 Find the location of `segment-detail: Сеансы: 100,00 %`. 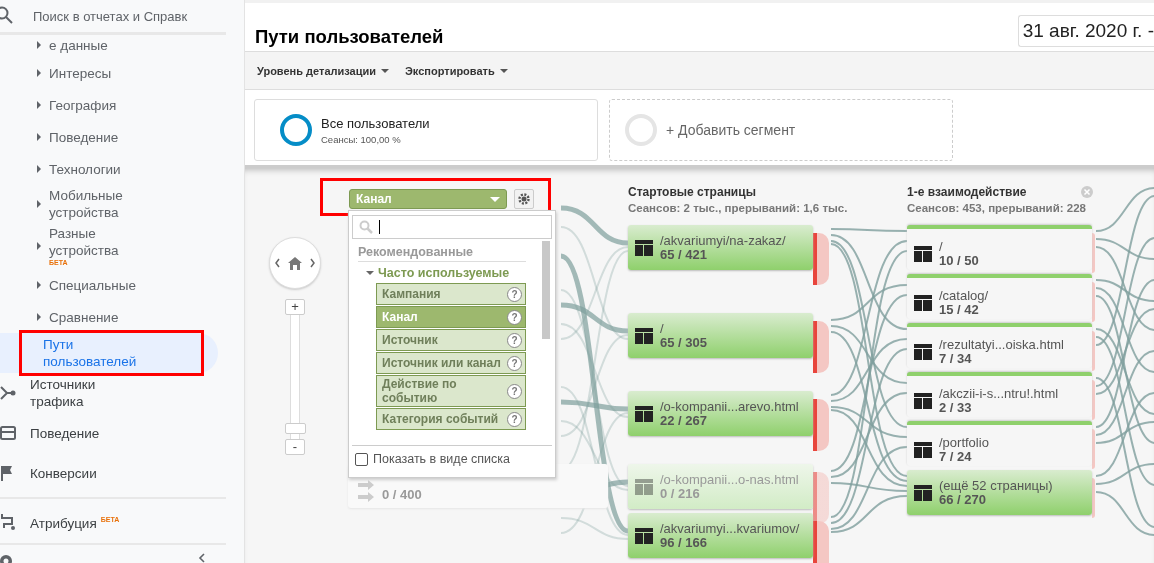

segment-detail: Сеансы: 100,00 % is located at coordinates (361, 139).